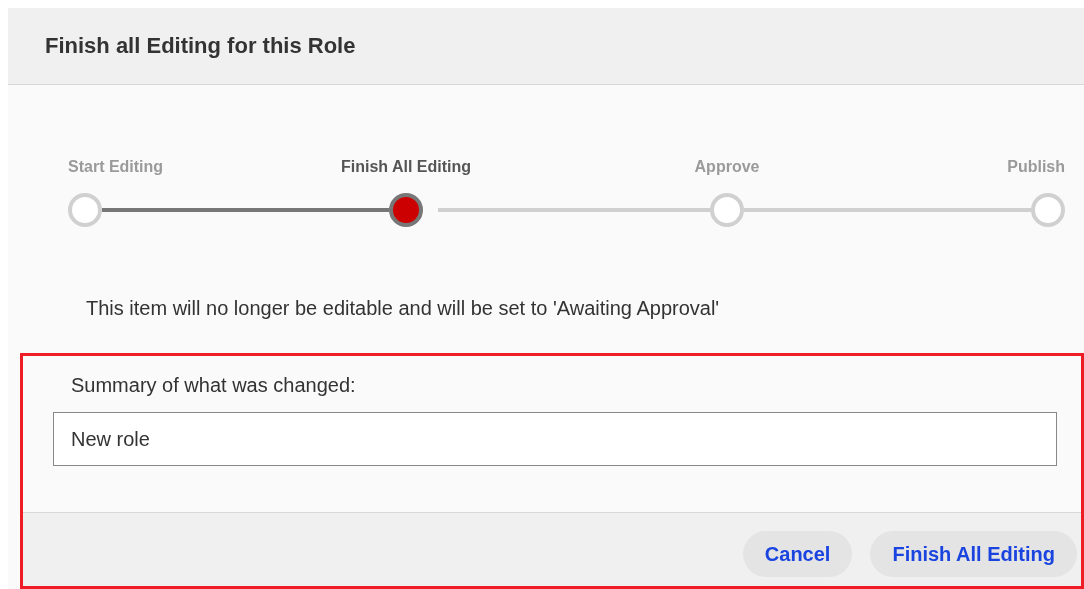 The height and width of the screenshot is (589, 1084). What do you see at coordinates (403, 308) in the screenshot?
I see `message-text: This item will no longer be editable and will be set to 'Awaiting Approval'` at bounding box center [403, 308].